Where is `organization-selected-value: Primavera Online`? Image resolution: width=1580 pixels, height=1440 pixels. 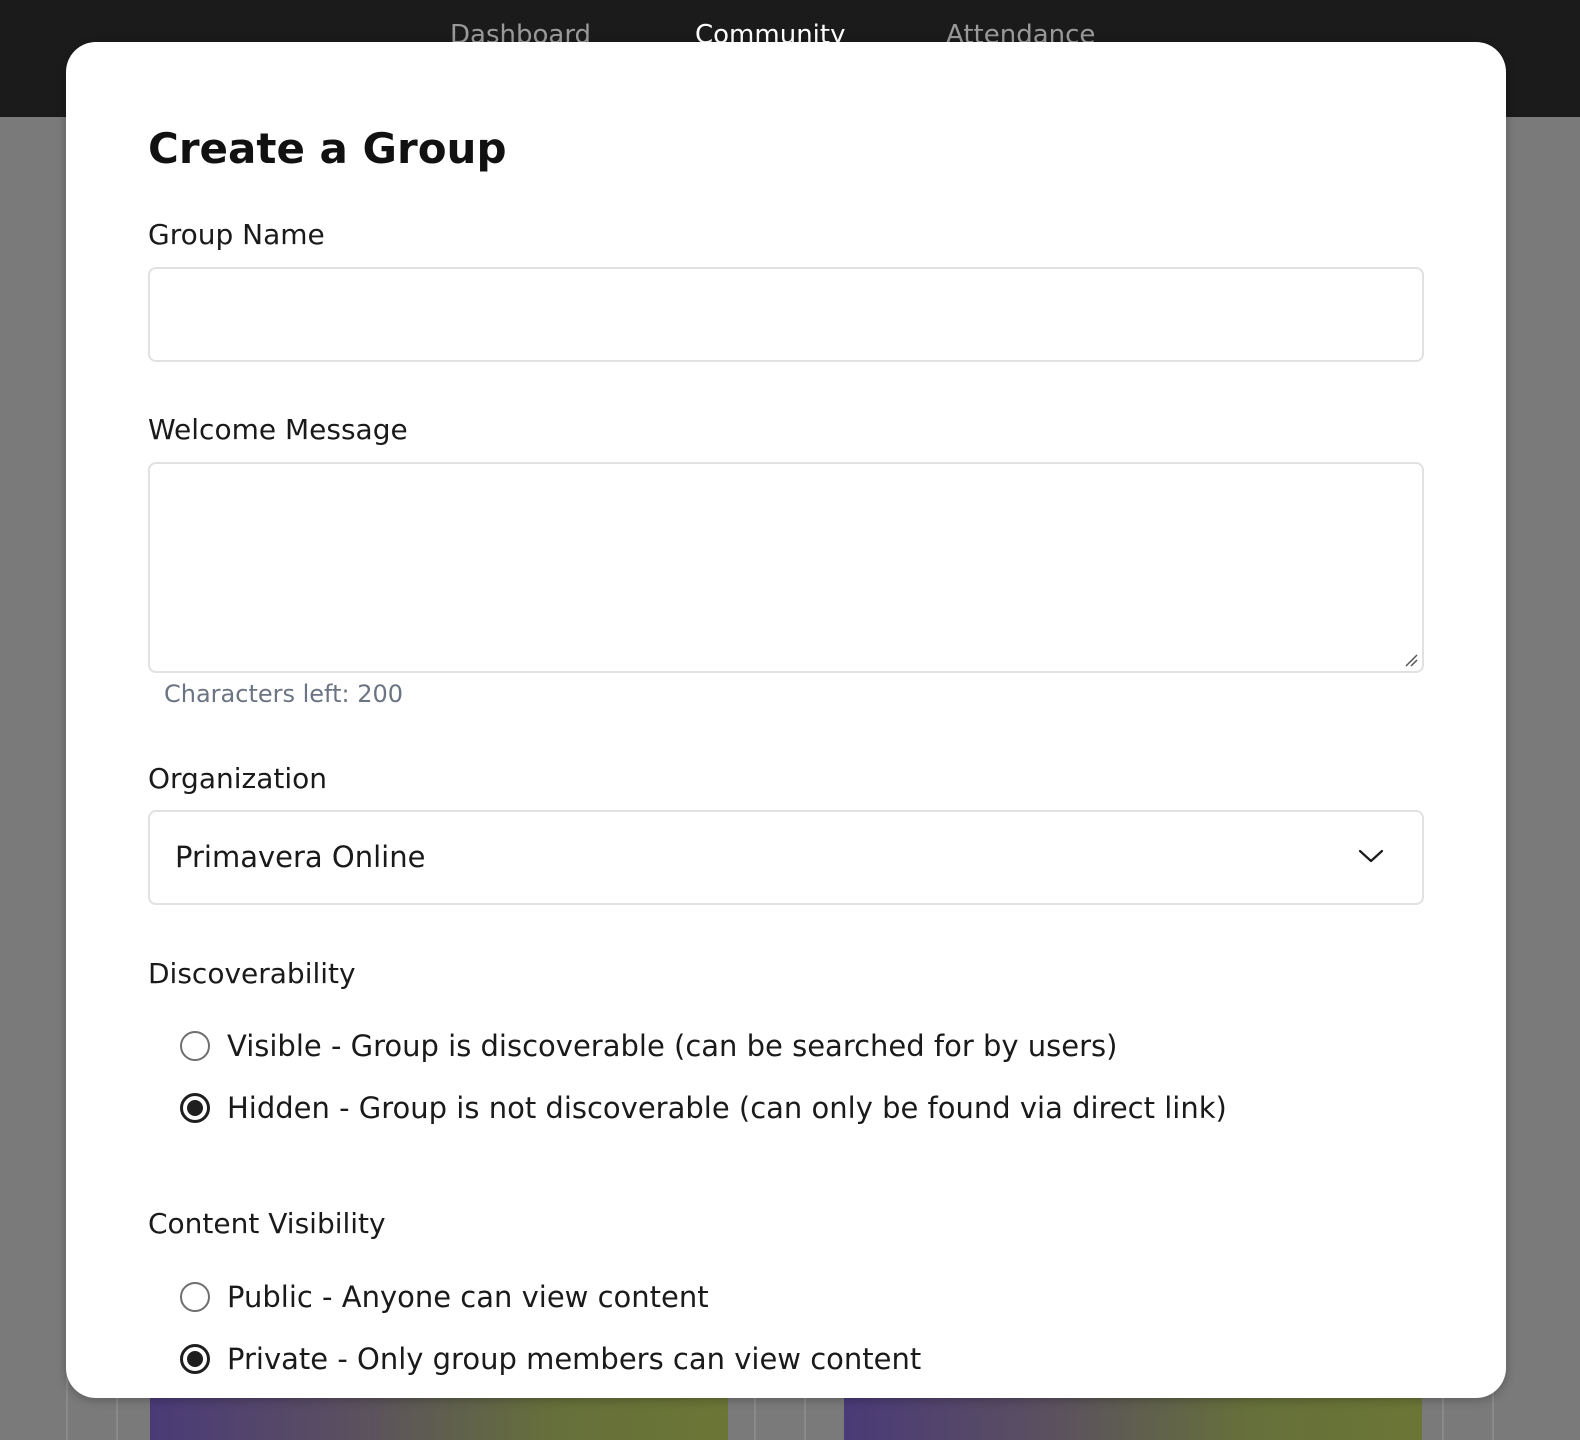
organization-selected-value: Primavera Online is located at coordinates (300, 857).